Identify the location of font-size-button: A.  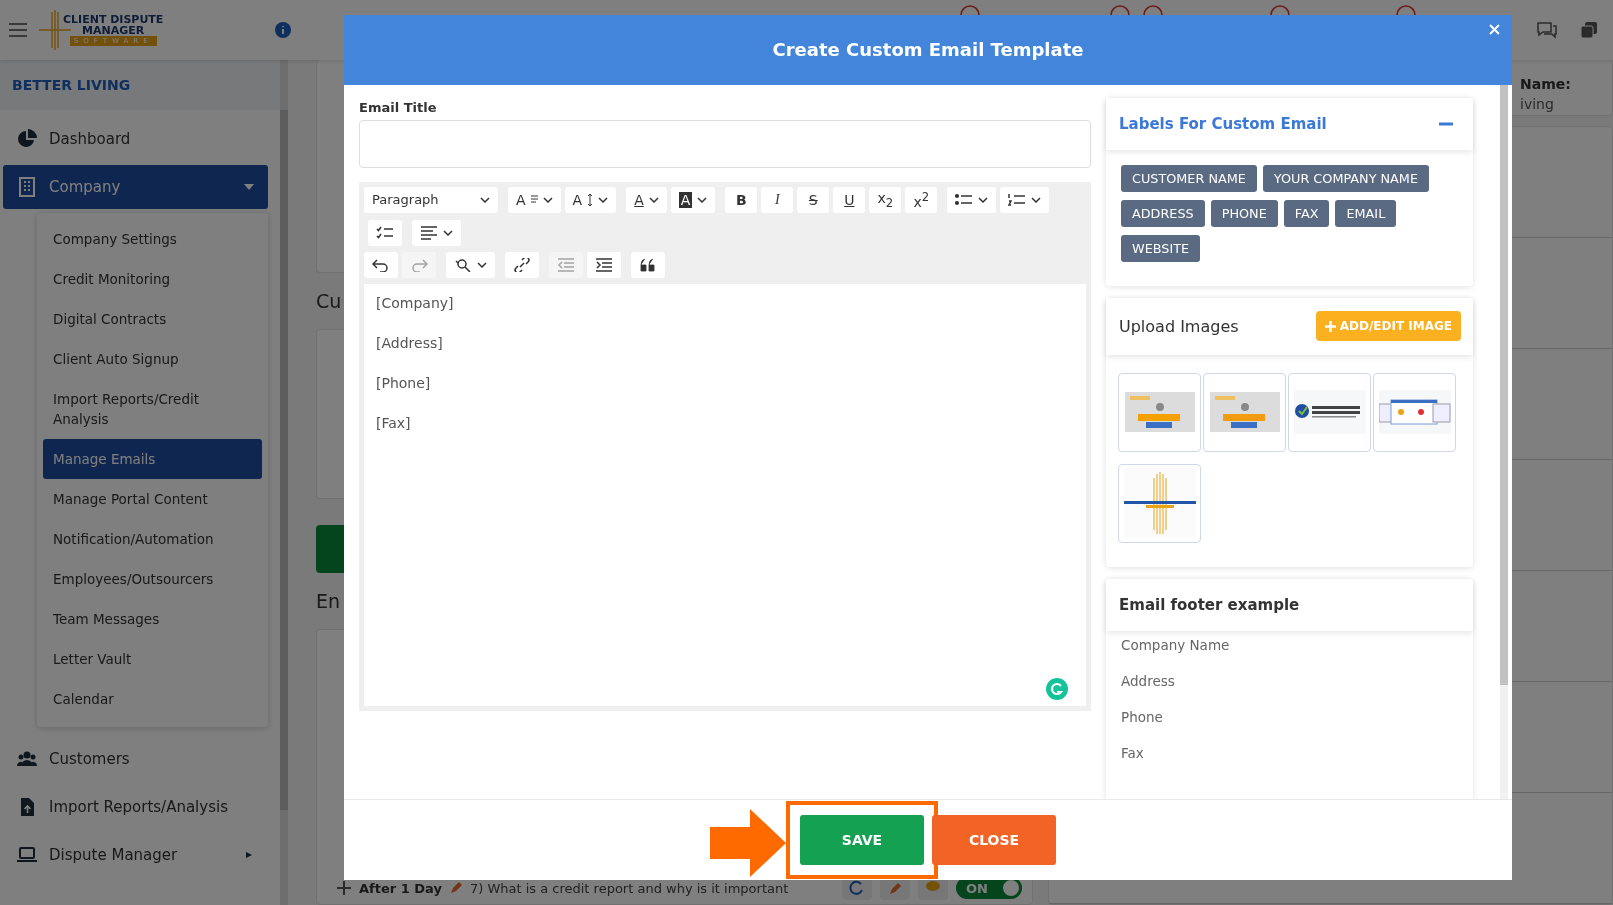
(590, 199).